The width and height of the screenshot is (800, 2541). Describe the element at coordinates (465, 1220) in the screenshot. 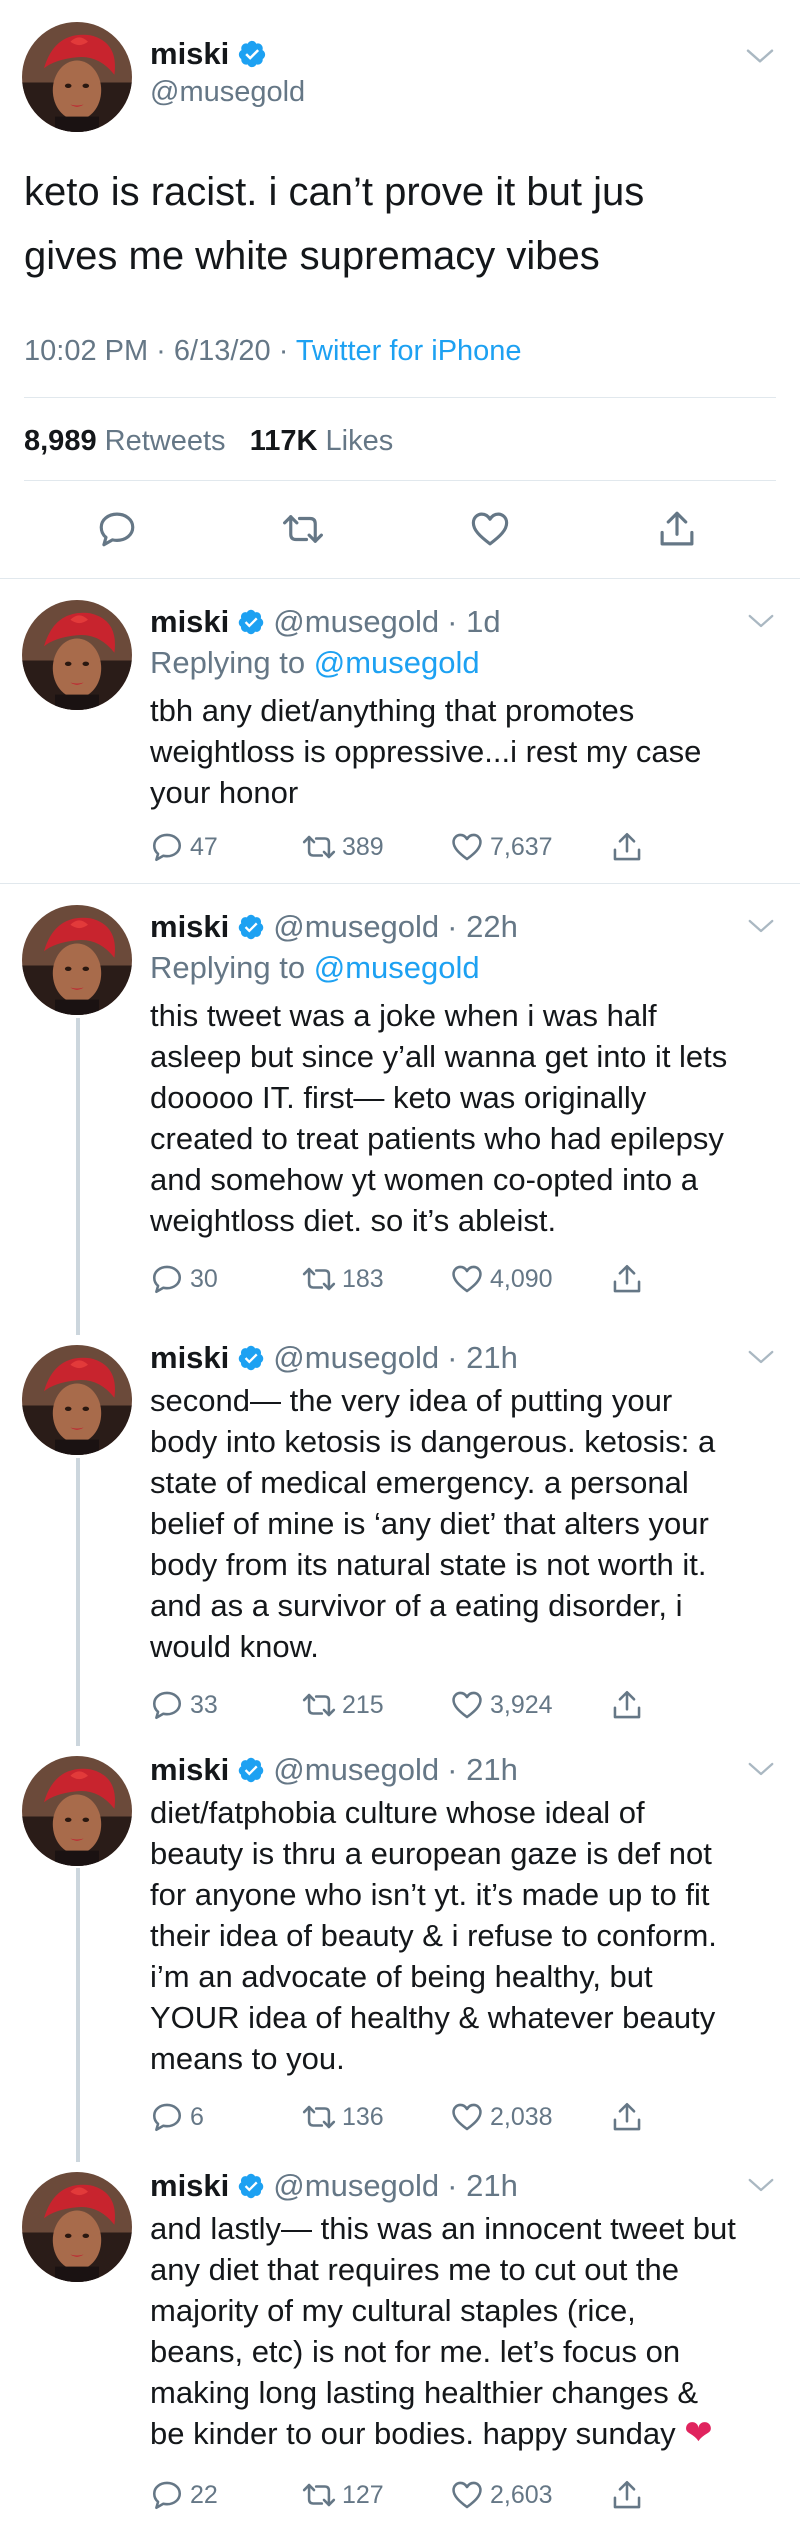

I see `tweet-text-line: weightloss diet. so it’s ableist.` at that location.